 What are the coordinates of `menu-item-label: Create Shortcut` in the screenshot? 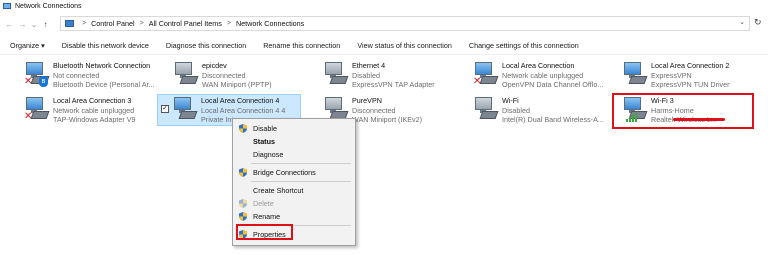 It's located at (278, 190).